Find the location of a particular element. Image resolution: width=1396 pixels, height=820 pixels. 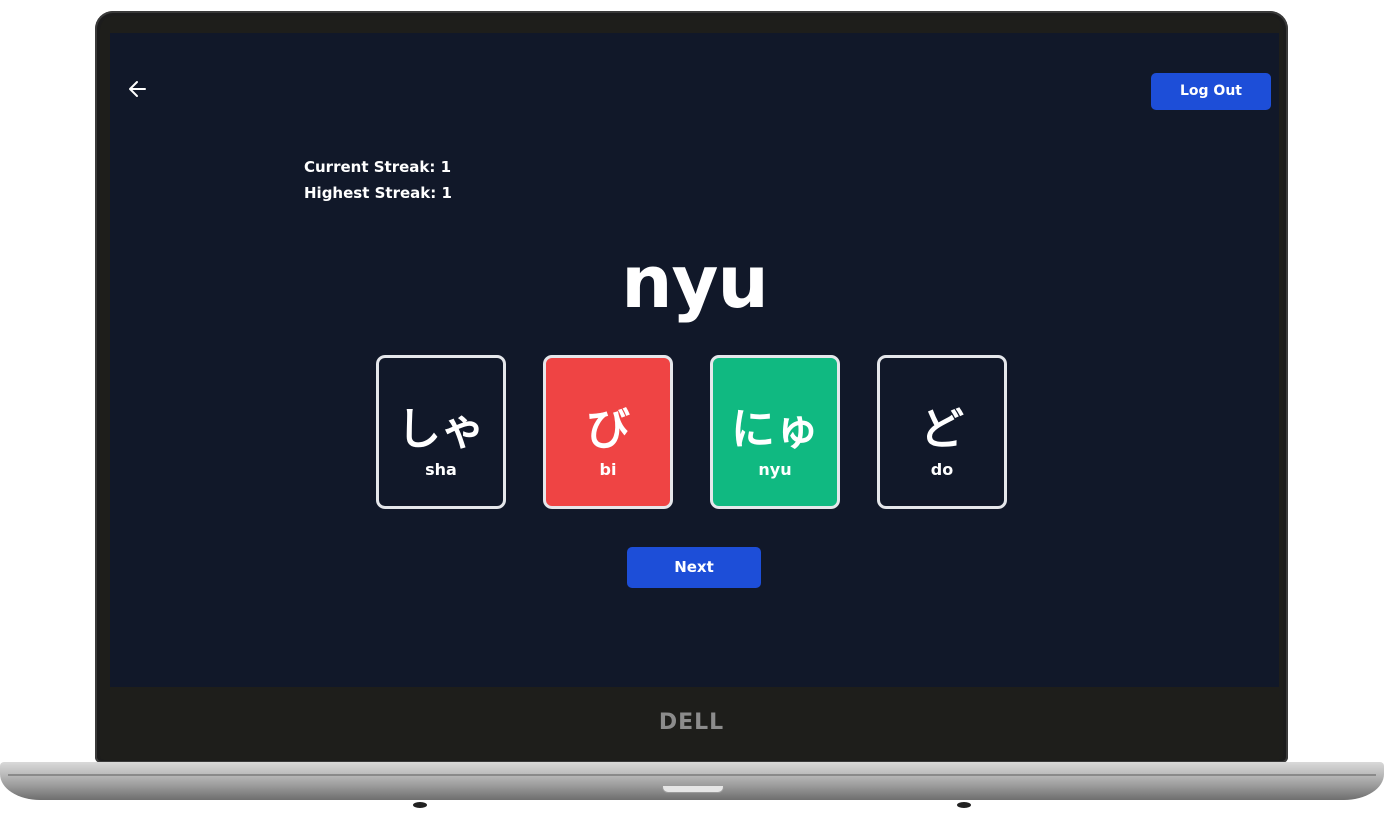

choice-kana: ど is located at coordinates (942, 429).